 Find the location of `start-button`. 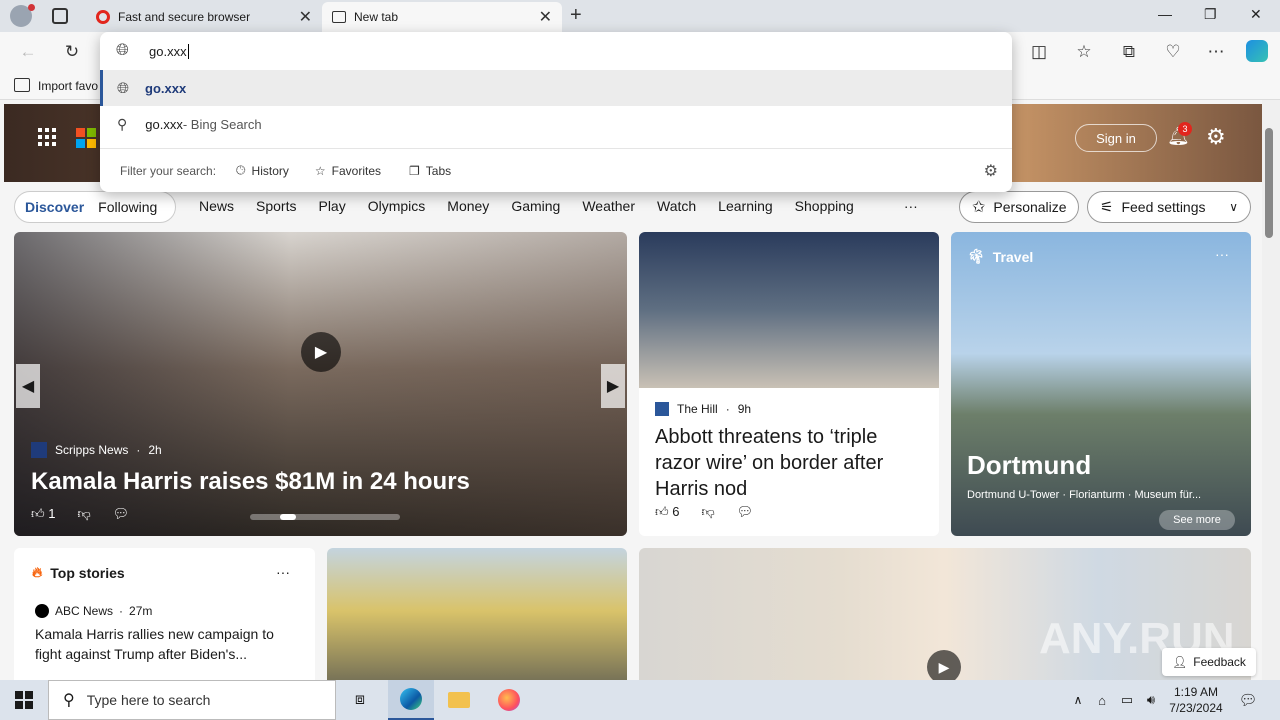

start-button is located at coordinates (24, 700).